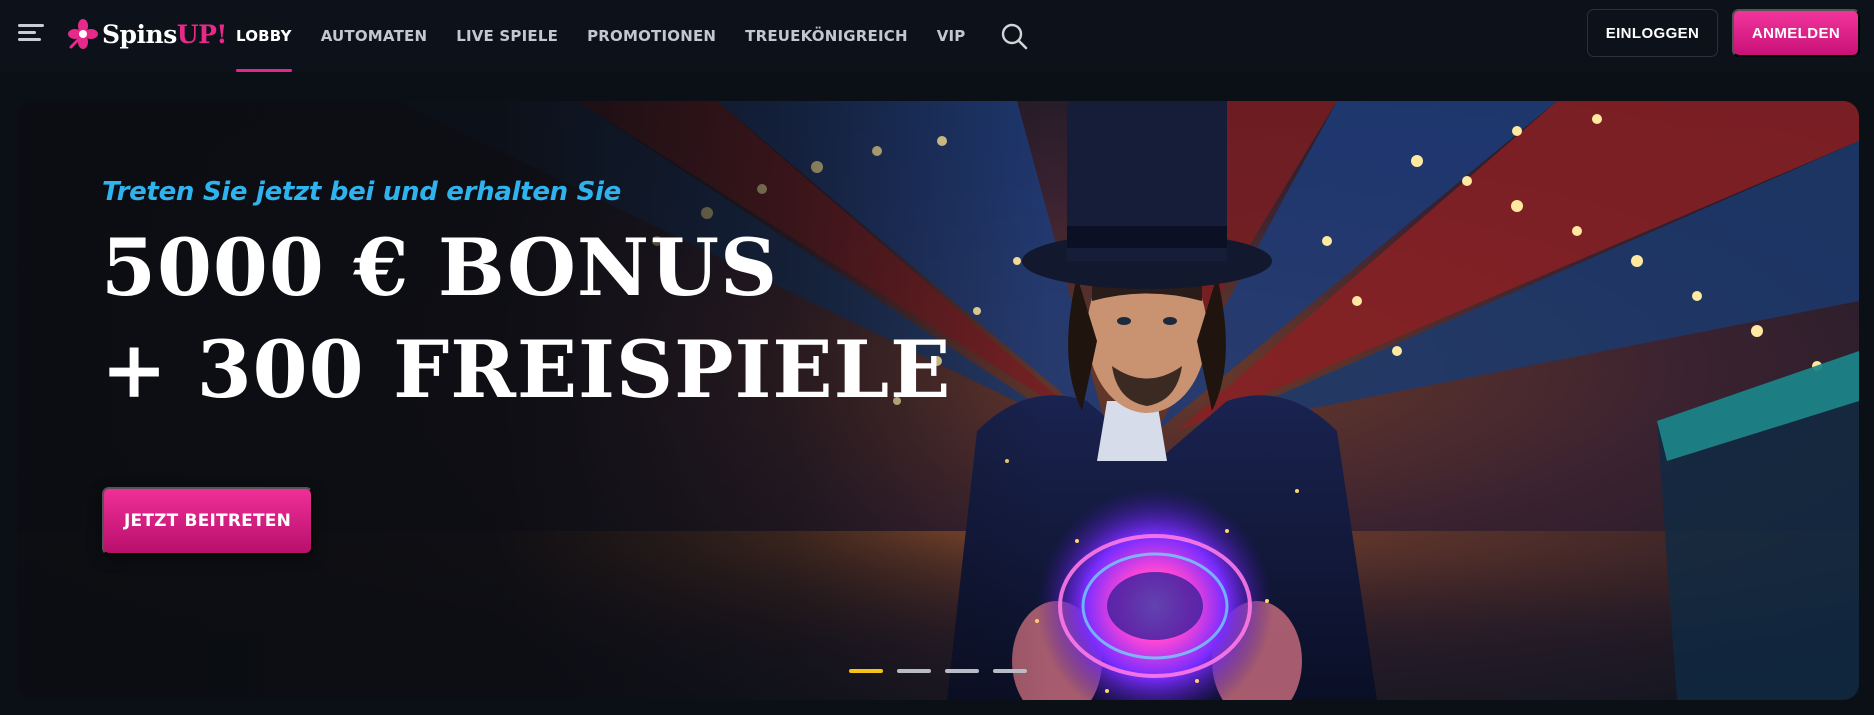 The height and width of the screenshot is (715, 1874). I want to click on hamburger-menu-icon, so click(31, 32).